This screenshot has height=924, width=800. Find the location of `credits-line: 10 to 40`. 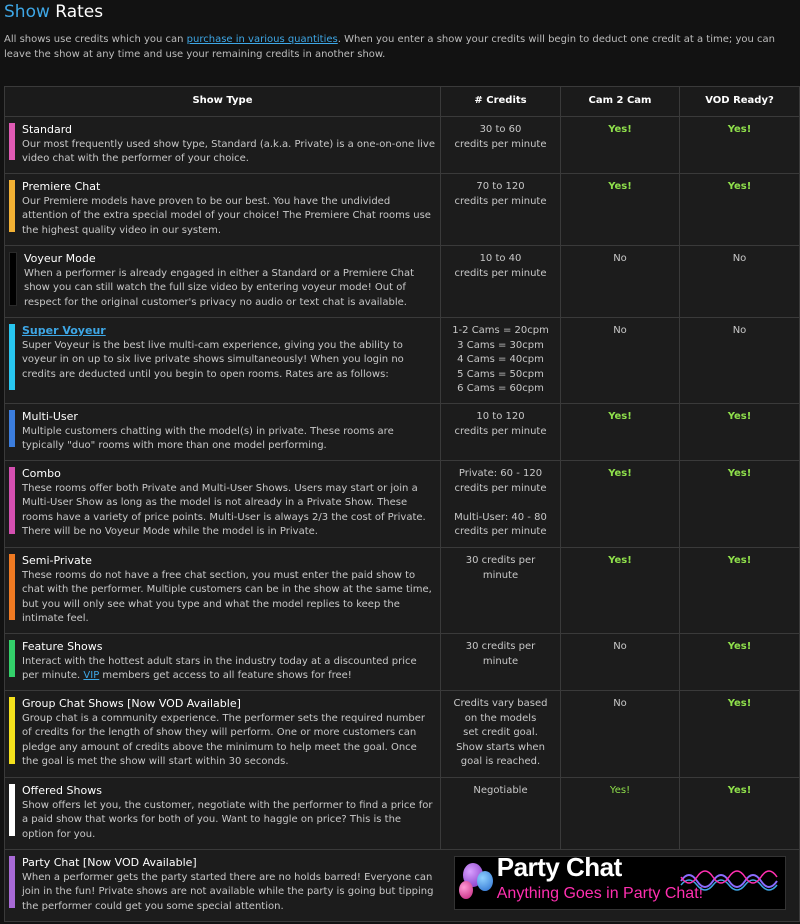

credits-line: 10 to 40 is located at coordinates (500, 258).